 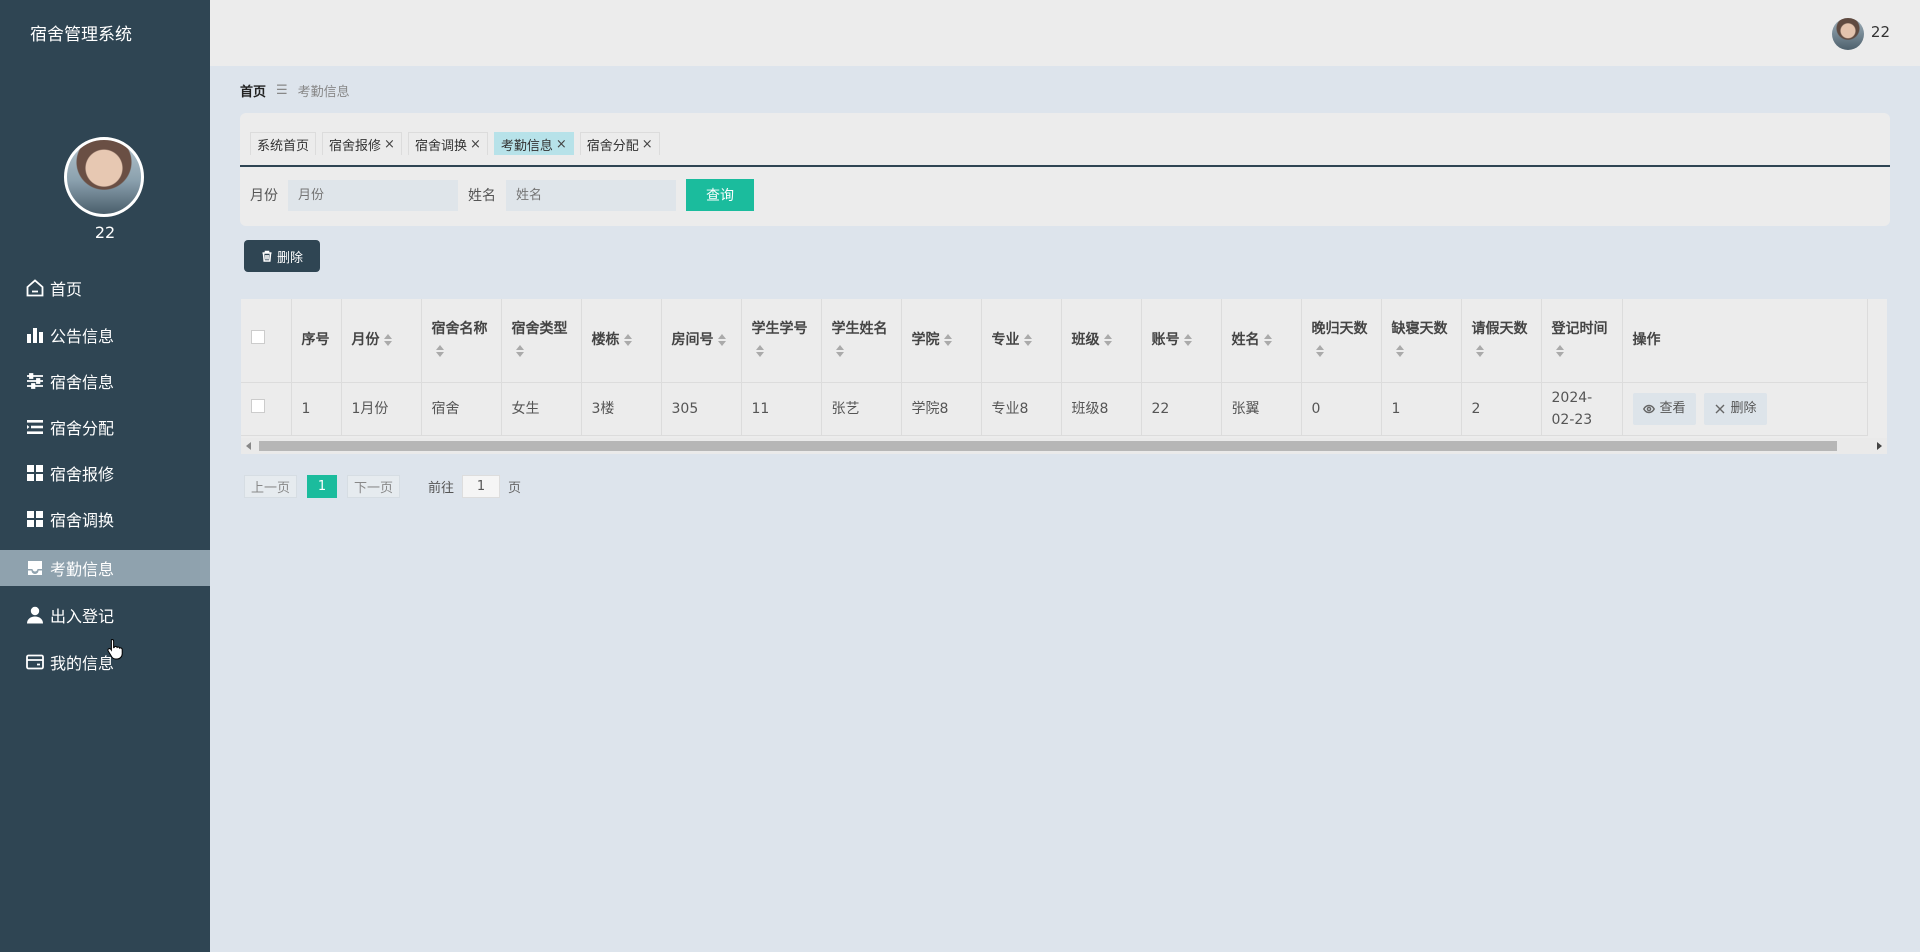 I want to click on table-cell: 宿舍, so click(x=461, y=409).